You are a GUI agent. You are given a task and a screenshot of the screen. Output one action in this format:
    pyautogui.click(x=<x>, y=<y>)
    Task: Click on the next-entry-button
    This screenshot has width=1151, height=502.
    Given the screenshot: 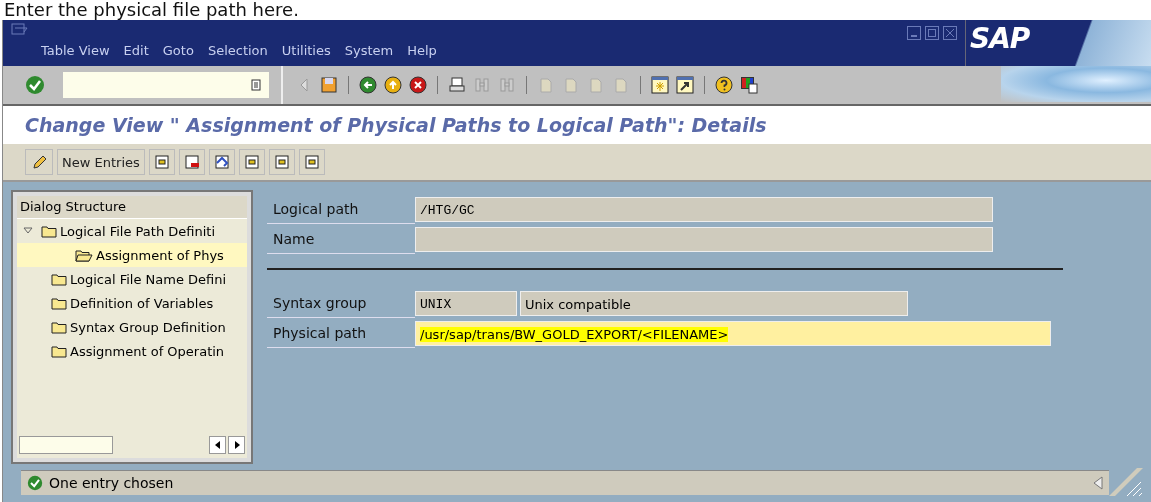 What is the action you would take?
    pyautogui.click(x=281, y=162)
    